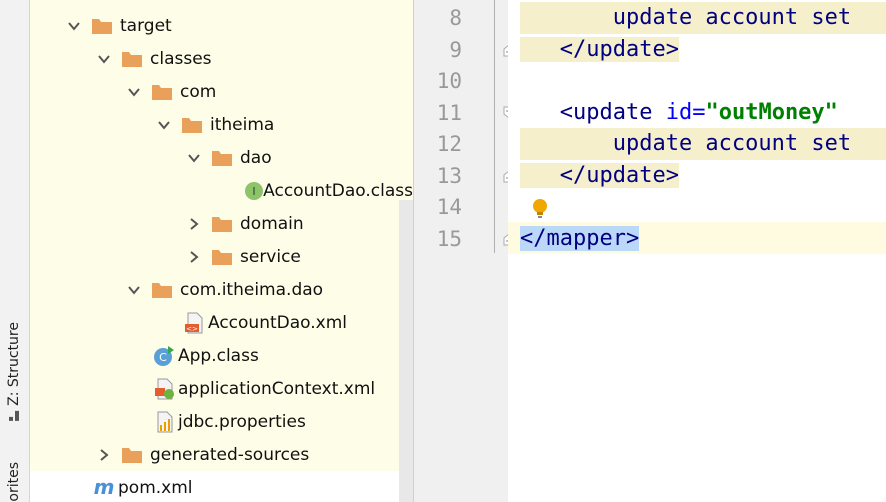  Describe the element at coordinates (252, 289) in the screenshot. I see `tree-item-label: com.itheima.dao` at that location.